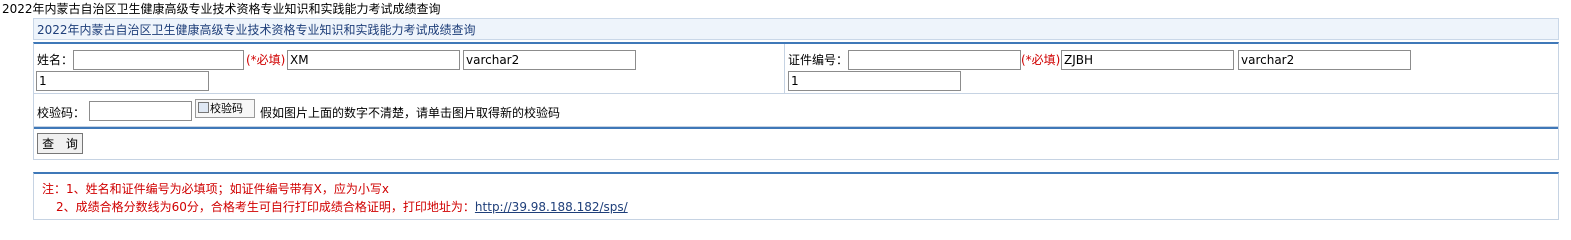  Describe the element at coordinates (1147, 60) in the screenshot. I see `id-field-code-input` at that location.